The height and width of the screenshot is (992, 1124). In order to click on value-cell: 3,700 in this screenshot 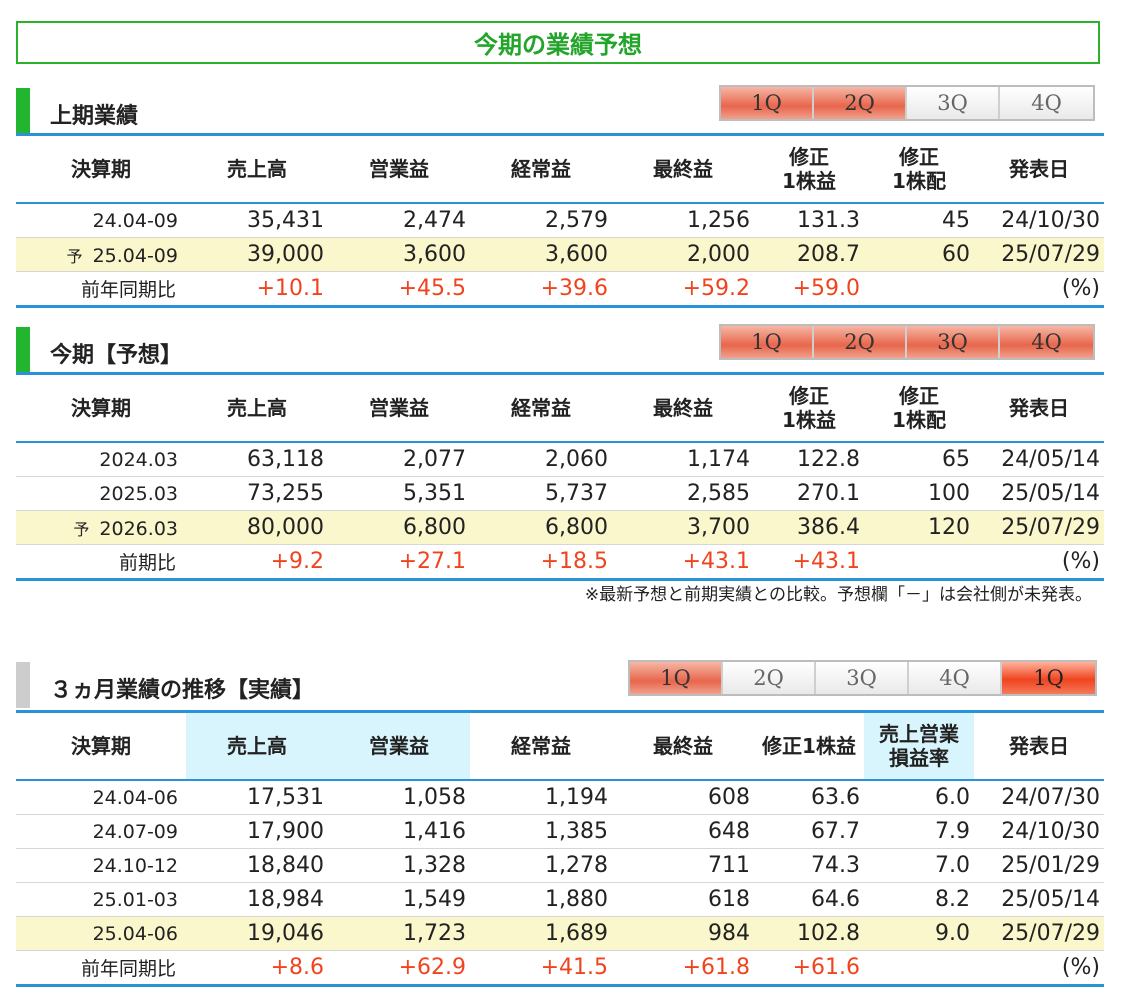, I will do `click(718, 527)`.